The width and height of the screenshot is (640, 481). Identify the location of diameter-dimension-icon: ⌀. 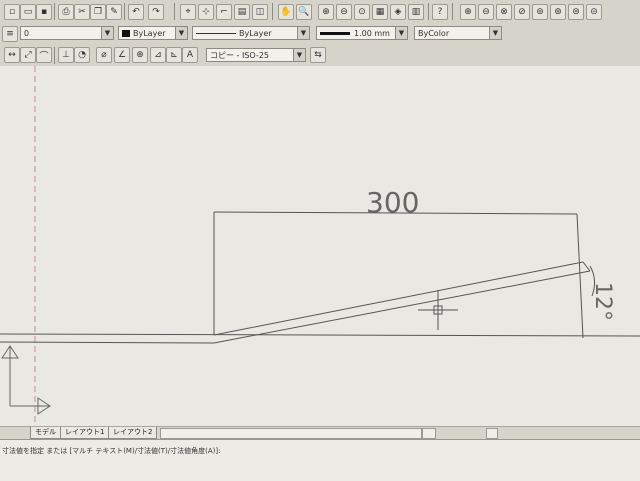
(104, 55).